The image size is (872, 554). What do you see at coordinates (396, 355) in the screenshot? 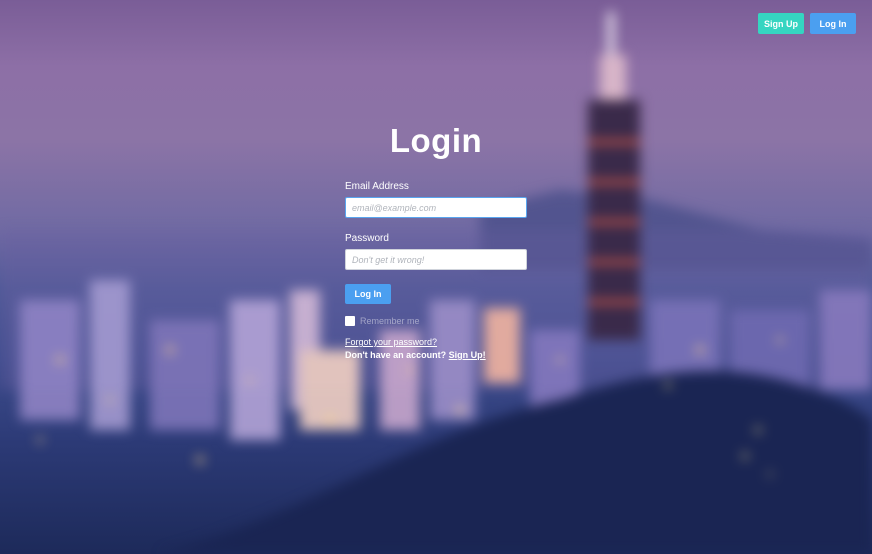
I see `no-account-text: Don't have an account?` at bounding box center [396, 355].